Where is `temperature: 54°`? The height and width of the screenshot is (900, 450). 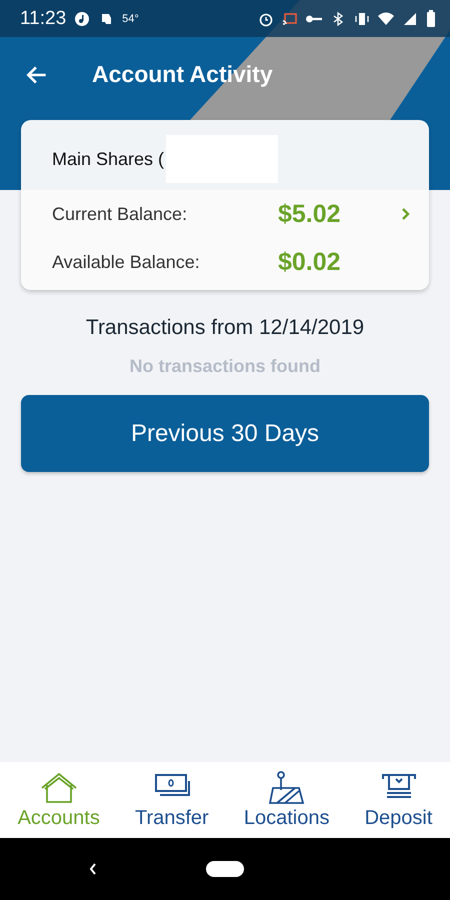 temperature: 54° is located at coordinates (130, 18).